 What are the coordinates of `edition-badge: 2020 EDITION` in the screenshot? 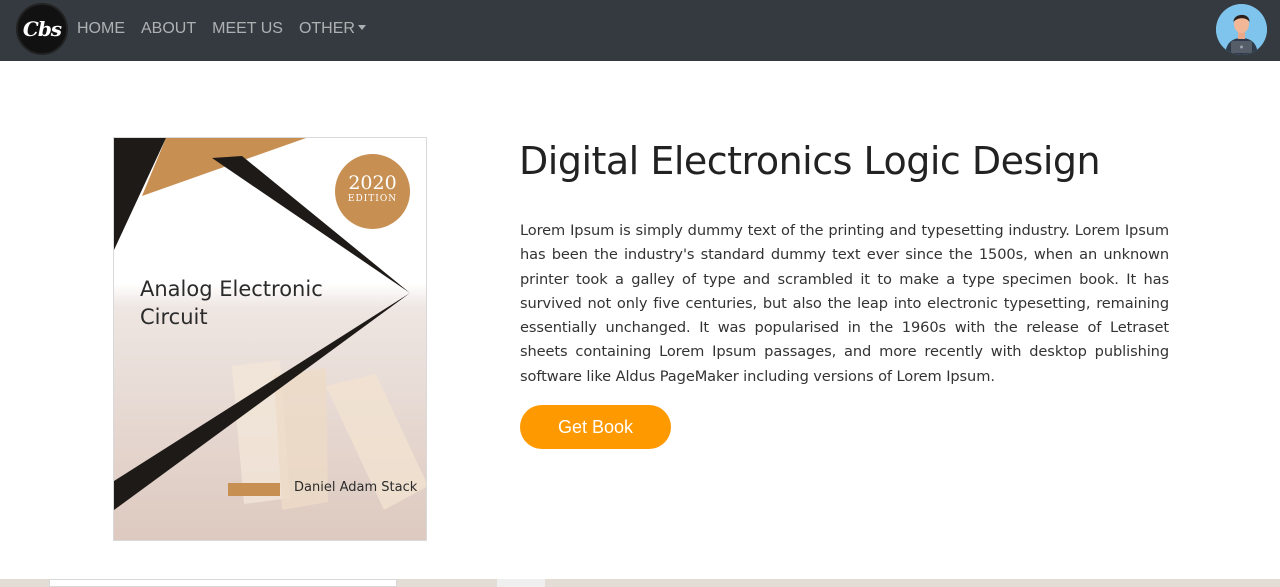 It's located at (372, 191).